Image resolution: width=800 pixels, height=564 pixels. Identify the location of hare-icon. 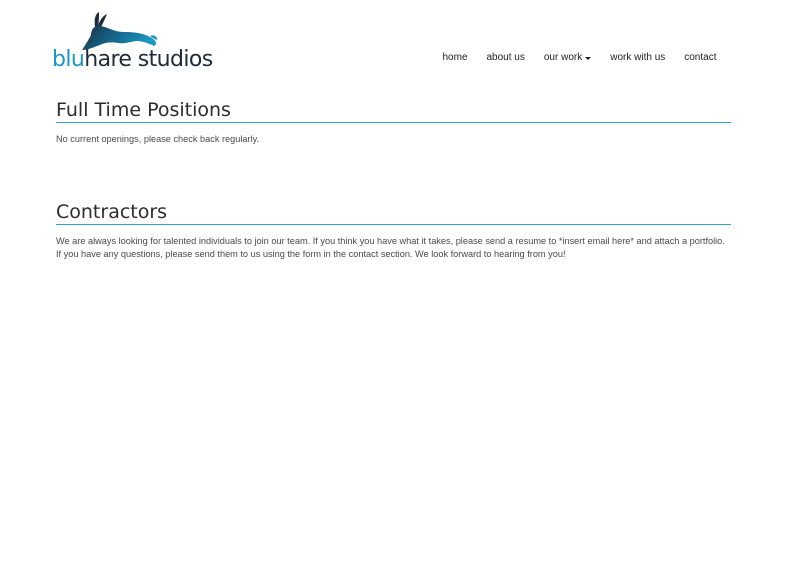
(120, 31).